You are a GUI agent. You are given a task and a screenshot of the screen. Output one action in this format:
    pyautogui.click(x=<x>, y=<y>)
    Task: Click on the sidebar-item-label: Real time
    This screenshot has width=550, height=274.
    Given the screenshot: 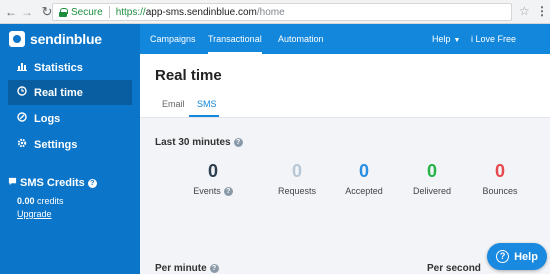 What is the action you would take?
    pyautogui.click(x=58, y=92)
    